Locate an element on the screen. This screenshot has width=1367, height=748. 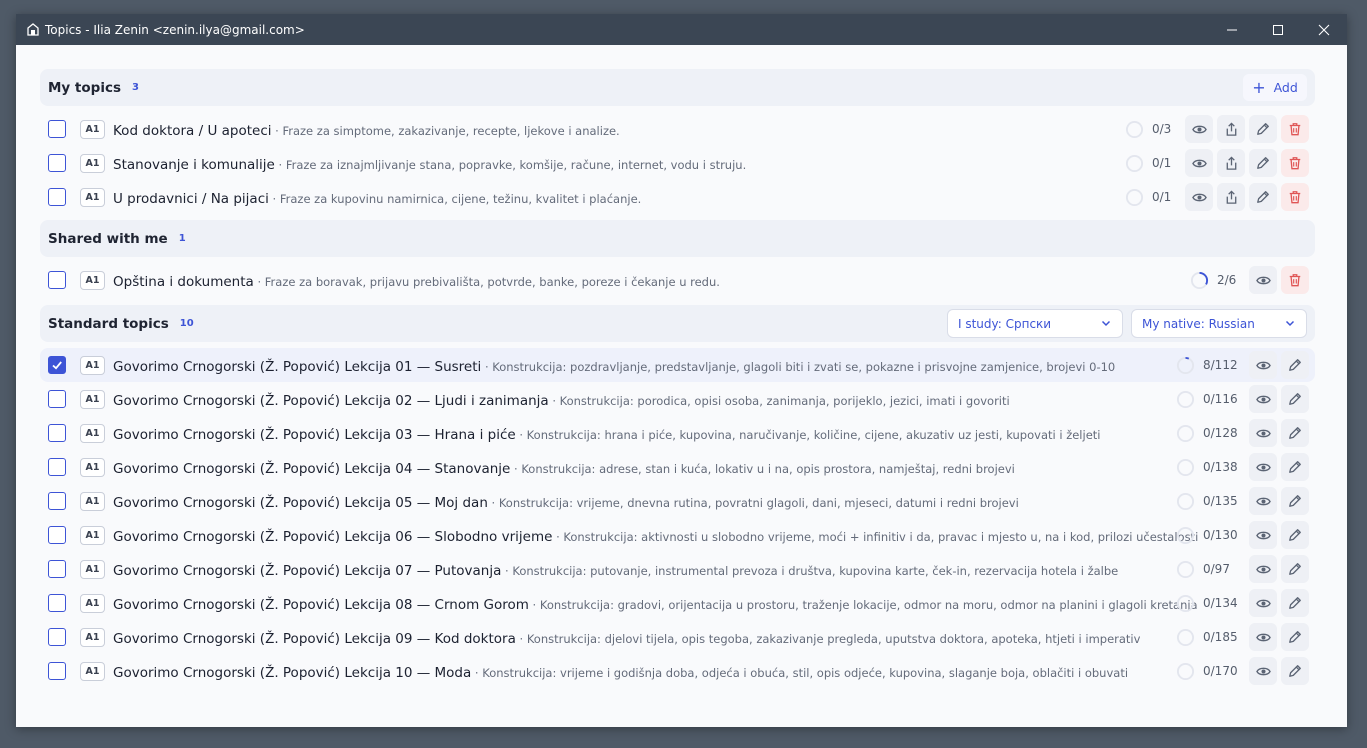
study-language-select: I study: Српски is located at coordinates (1035, 323).